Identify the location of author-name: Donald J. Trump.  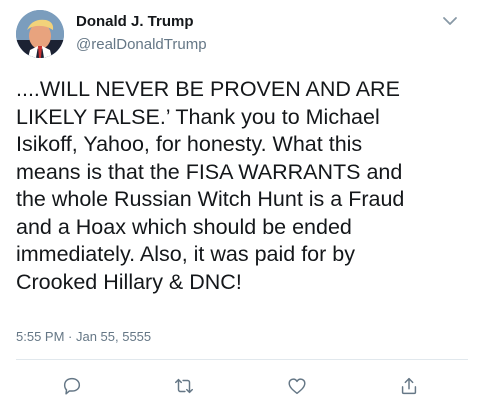
(135, 21).